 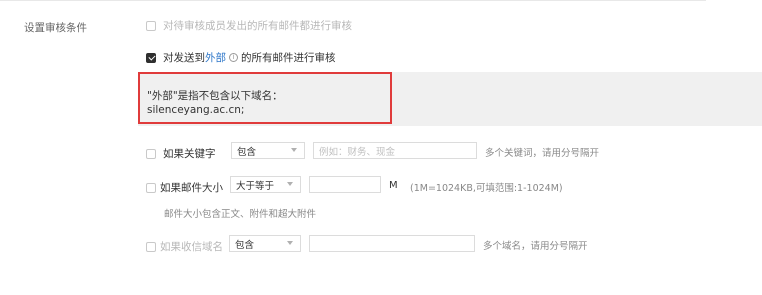 What do you see at coordinates (268, 150) in the screenshot?
I see `keyword-match-select: 包含` at bounding box center [268, 150].